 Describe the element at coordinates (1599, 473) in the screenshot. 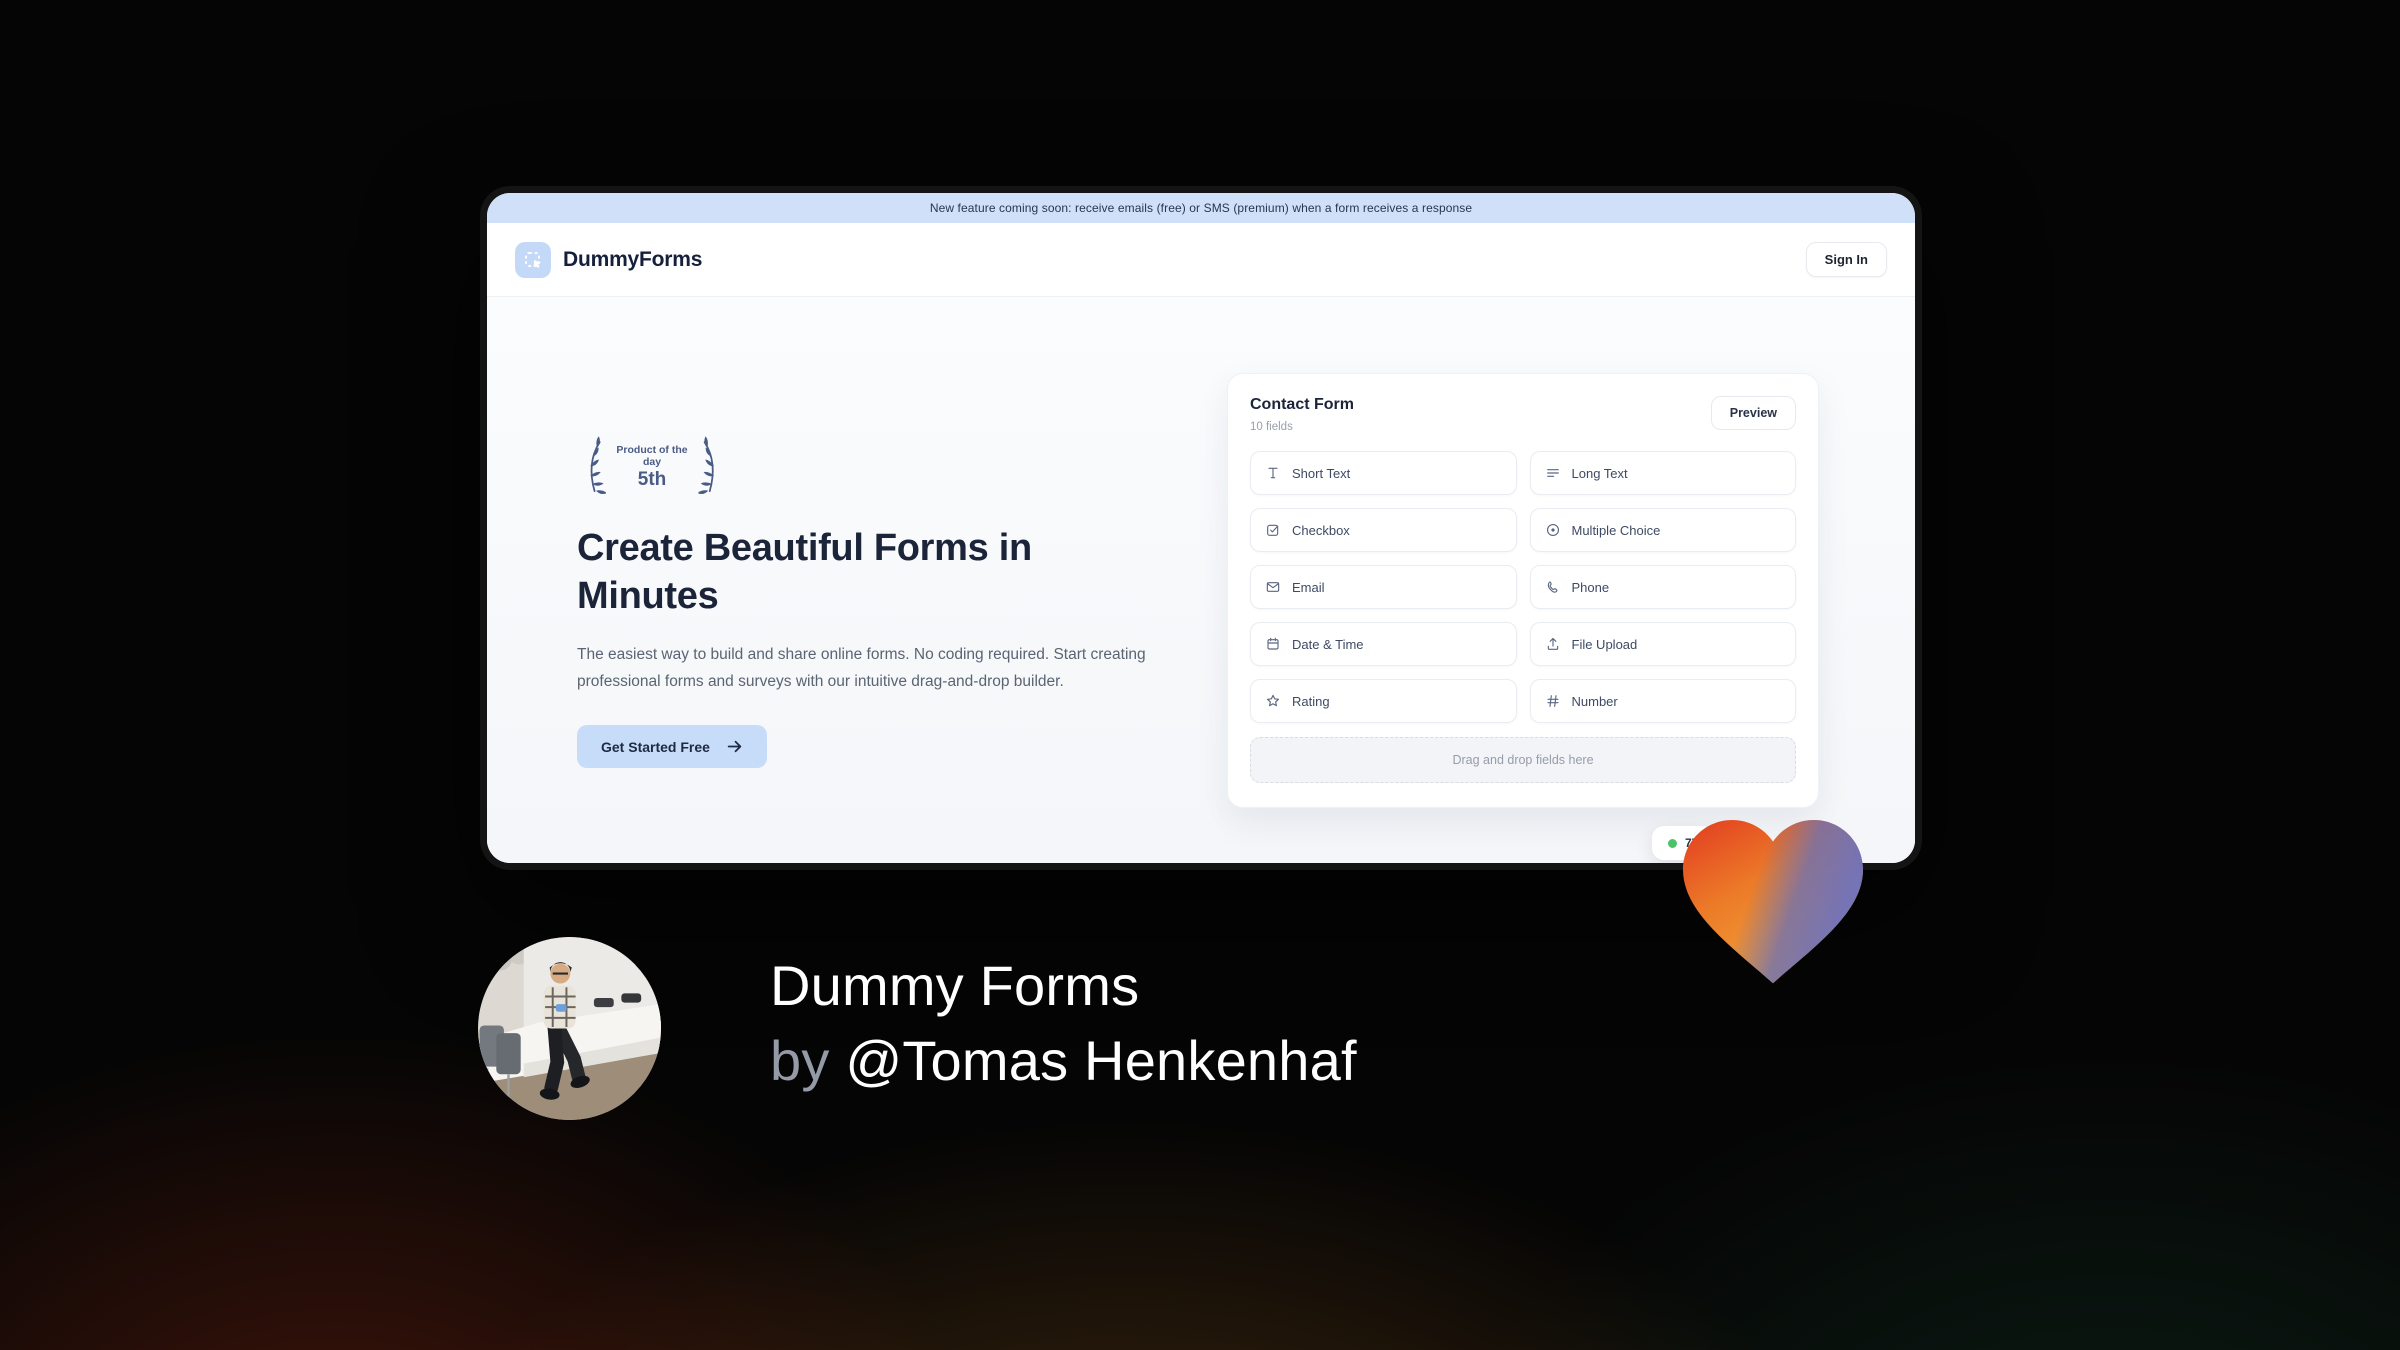

I see `field-type-label: Long Text` at that location.